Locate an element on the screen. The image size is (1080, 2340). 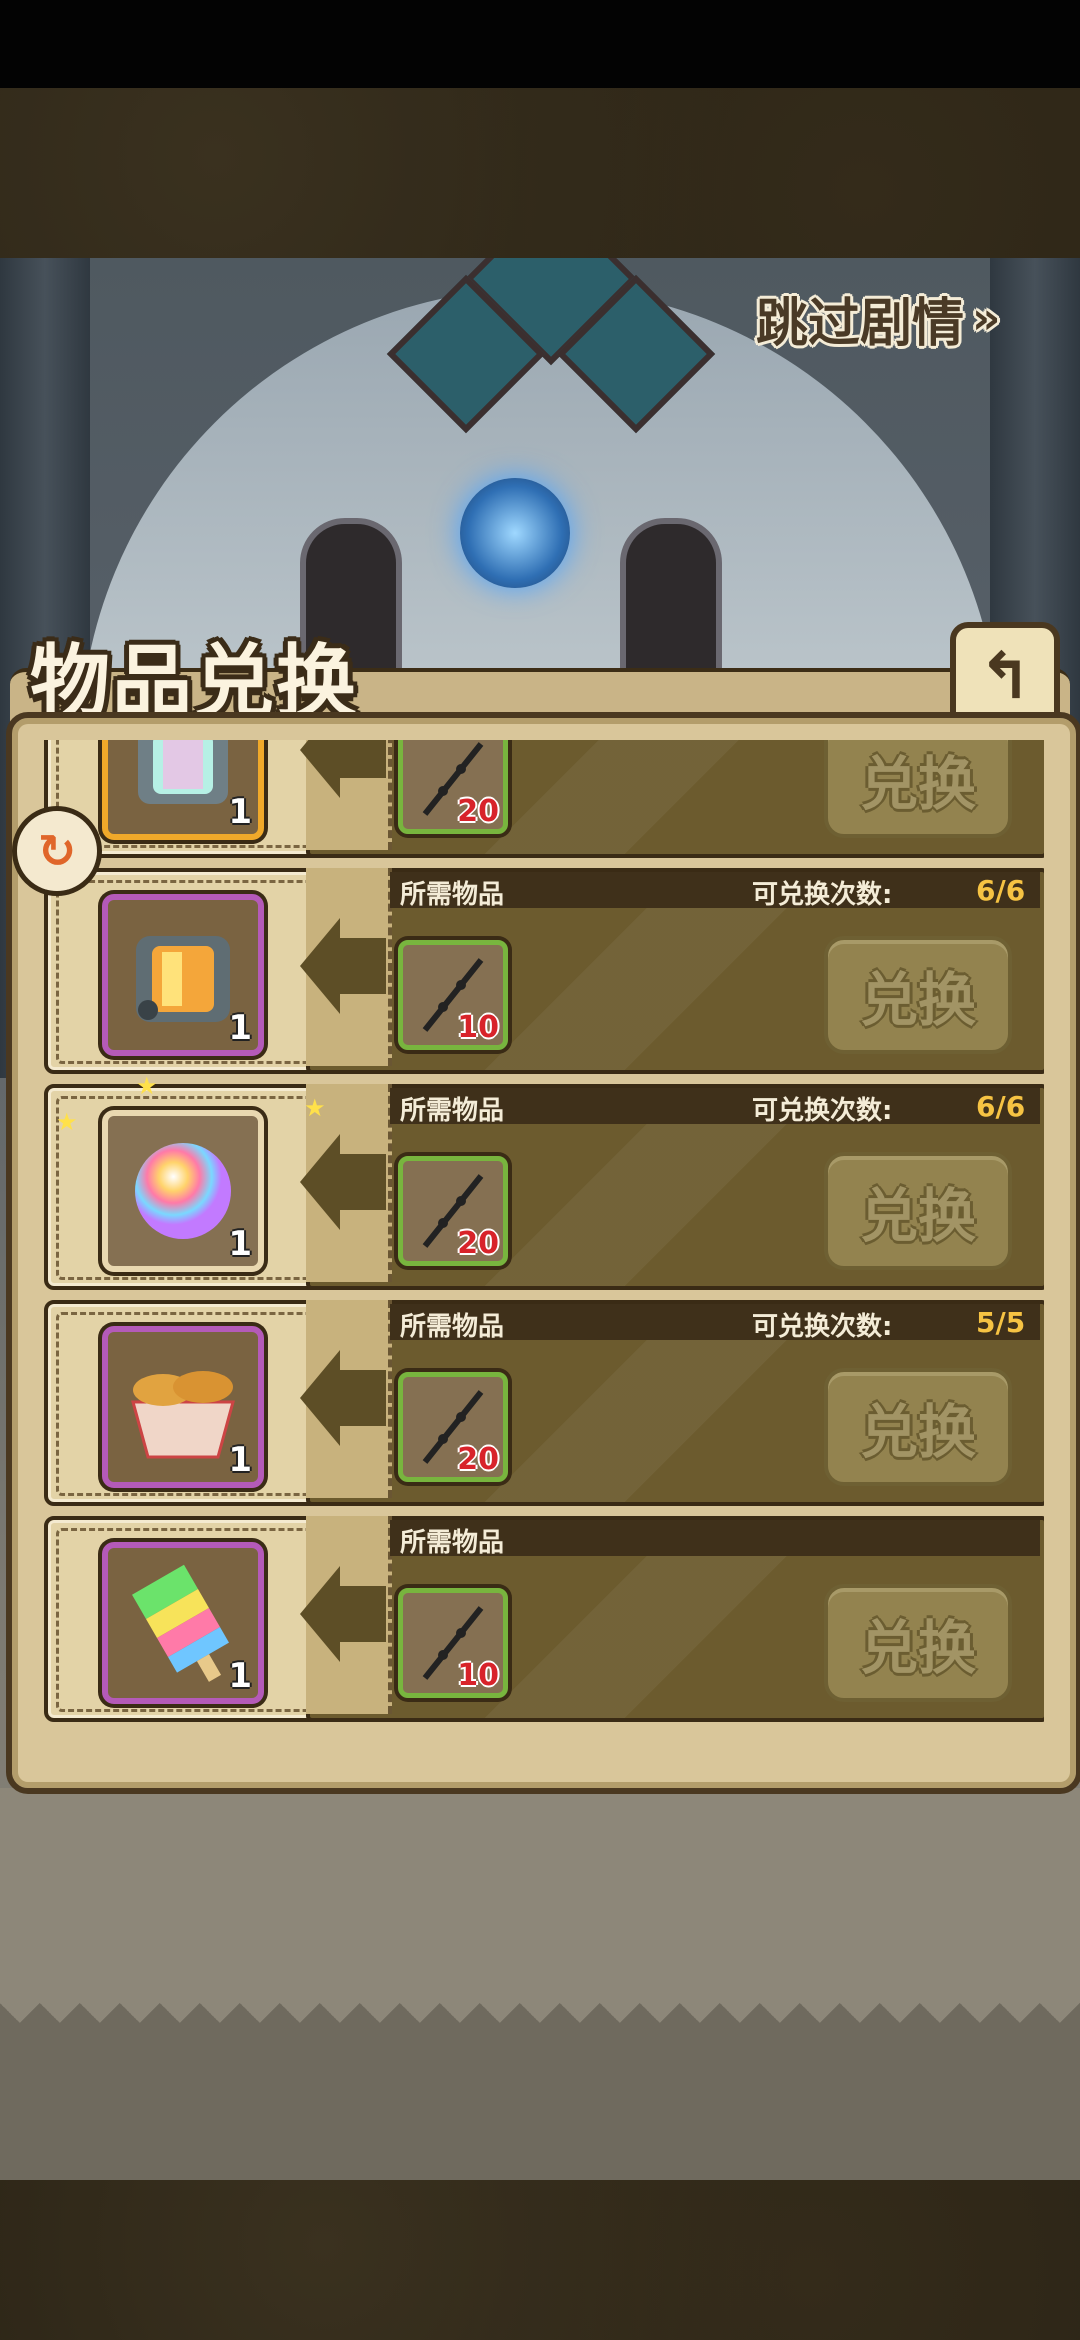
skip-label: 跳过剧情 is located at coordinates (860, 323).